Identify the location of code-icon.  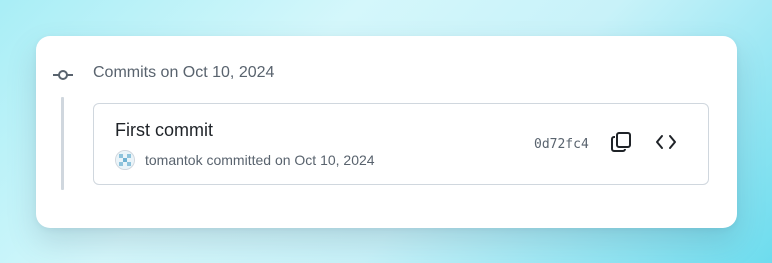
(666, 144).